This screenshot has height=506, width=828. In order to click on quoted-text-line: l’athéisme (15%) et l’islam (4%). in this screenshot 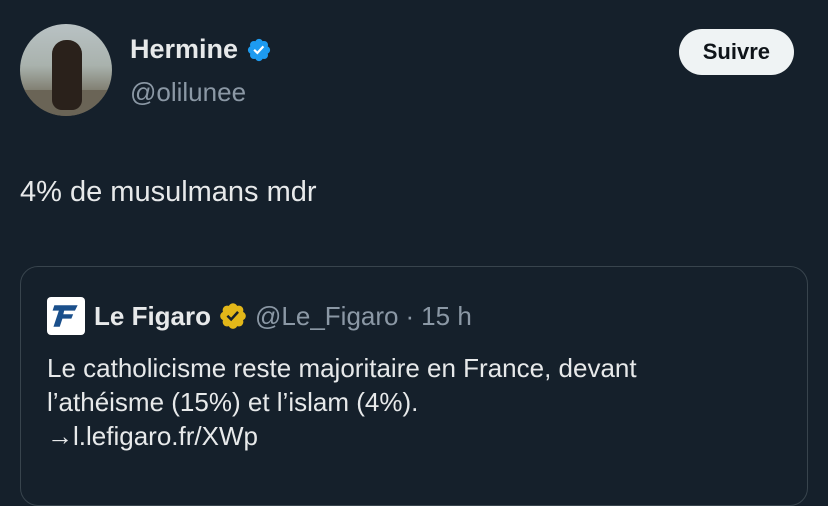, I will do `click(233, 402)`.